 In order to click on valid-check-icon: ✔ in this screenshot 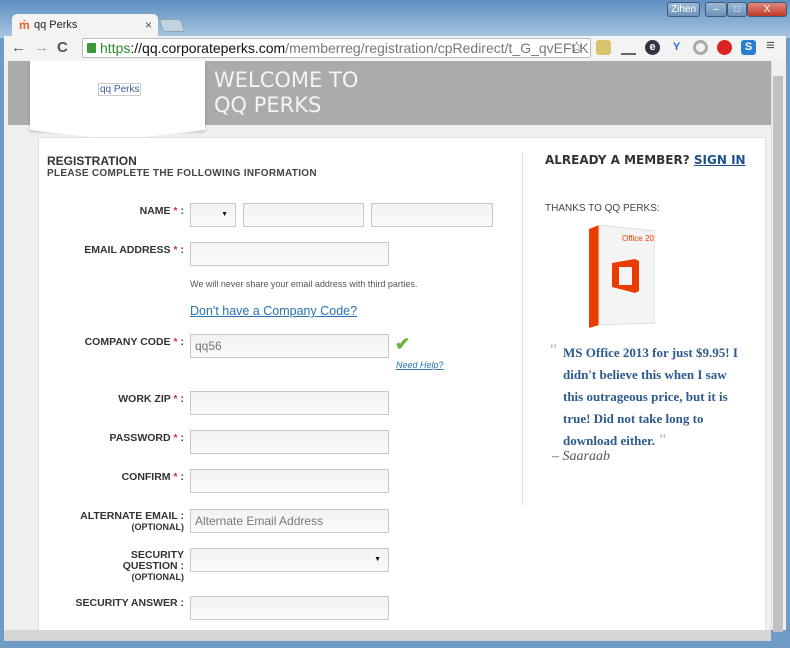, I will do `click(403, 344)`.